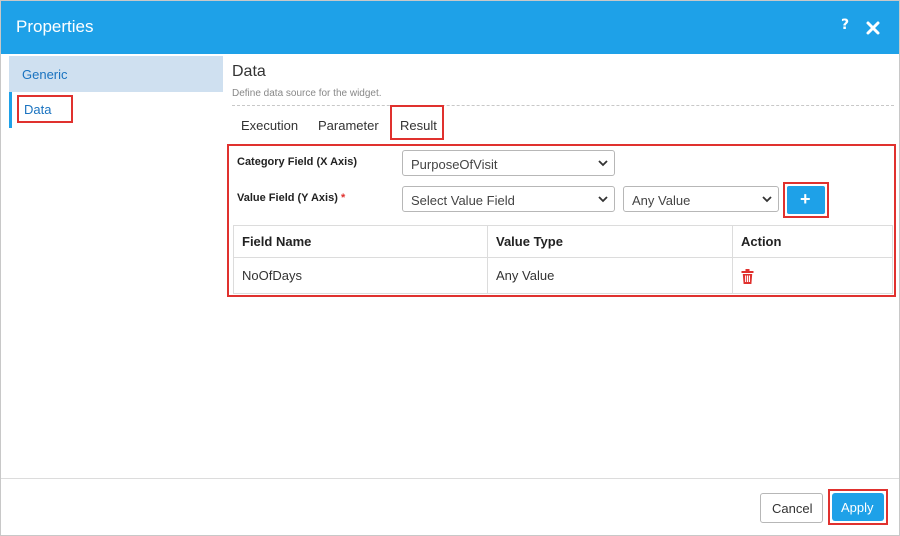 Image resolution: width=900 pixels, height=536 pixels. What do you see at coordinates (563, 105) in the screenshot?
I see `divider` at bounding box center [563, 105].